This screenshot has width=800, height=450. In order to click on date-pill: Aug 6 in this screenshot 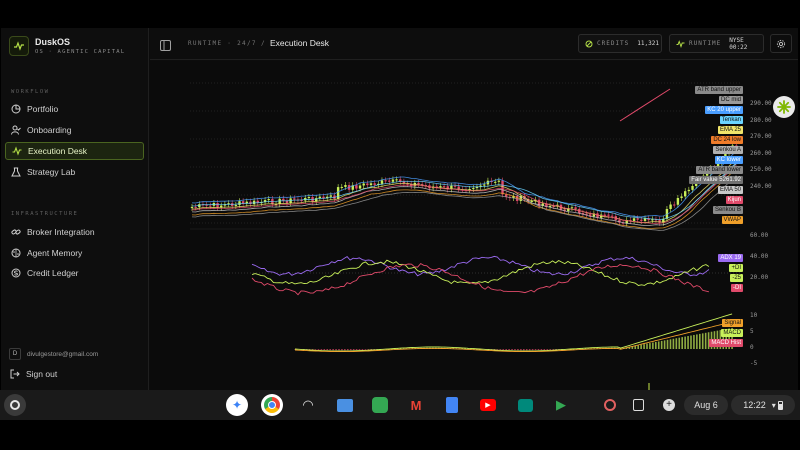, I will do `click(706, 405)`.